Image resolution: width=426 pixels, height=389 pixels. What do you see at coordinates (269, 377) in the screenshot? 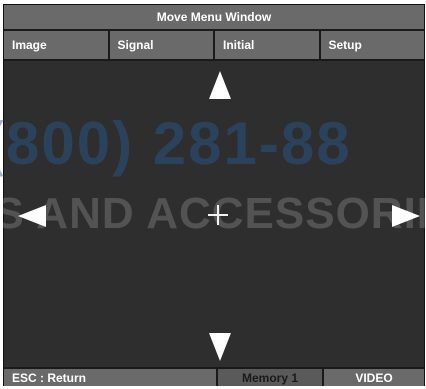
I see `memory-indicator: Memory 1` at bounding box center [269, 377].